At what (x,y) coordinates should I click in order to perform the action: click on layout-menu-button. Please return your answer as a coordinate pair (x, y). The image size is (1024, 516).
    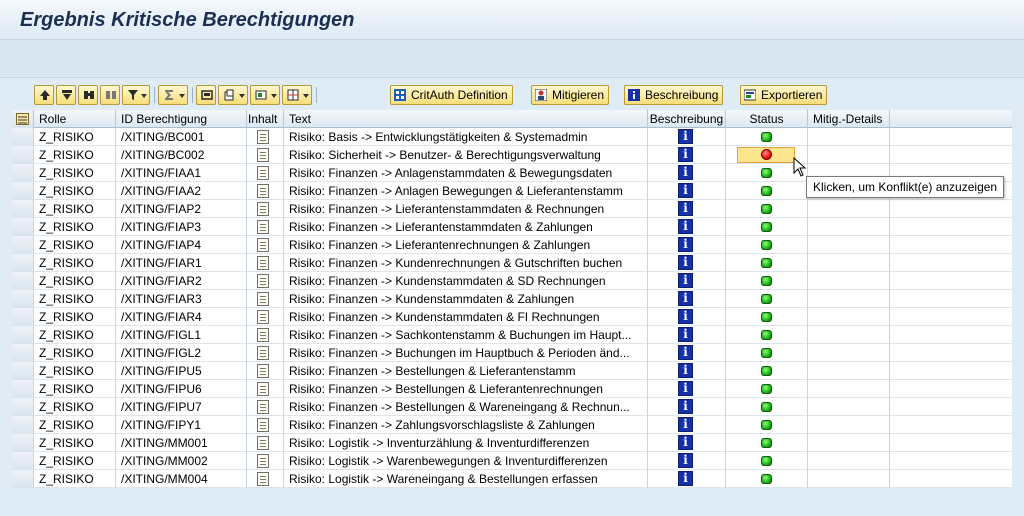
    Looking at the image, I should click on (265, 95).